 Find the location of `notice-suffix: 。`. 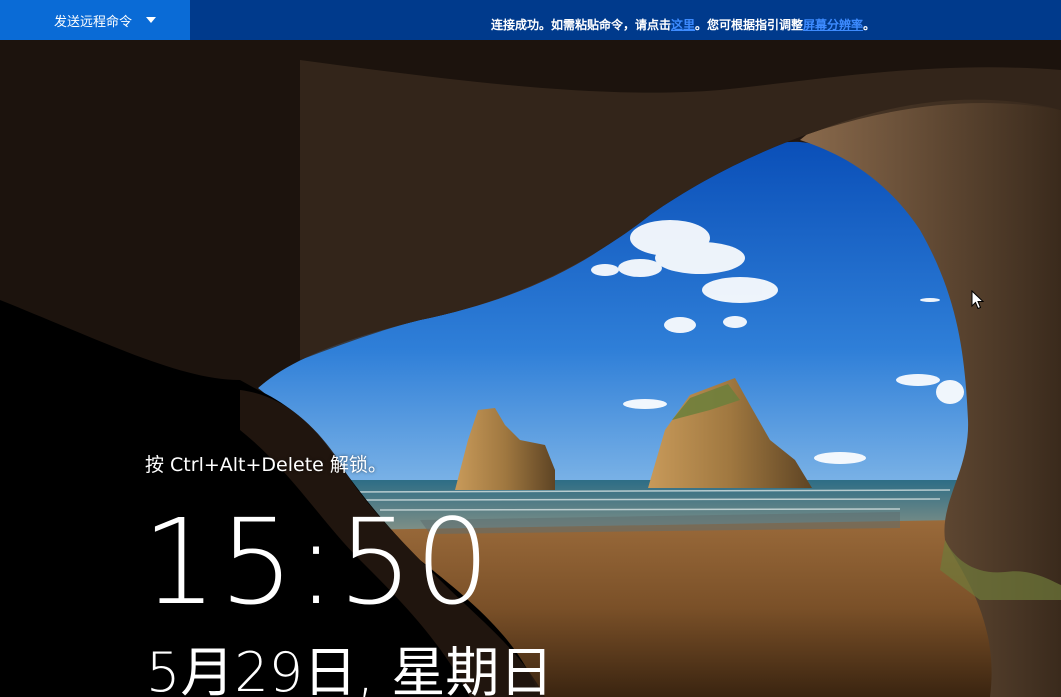

notice-suffix: 。 is located at coordinates (869, 25).